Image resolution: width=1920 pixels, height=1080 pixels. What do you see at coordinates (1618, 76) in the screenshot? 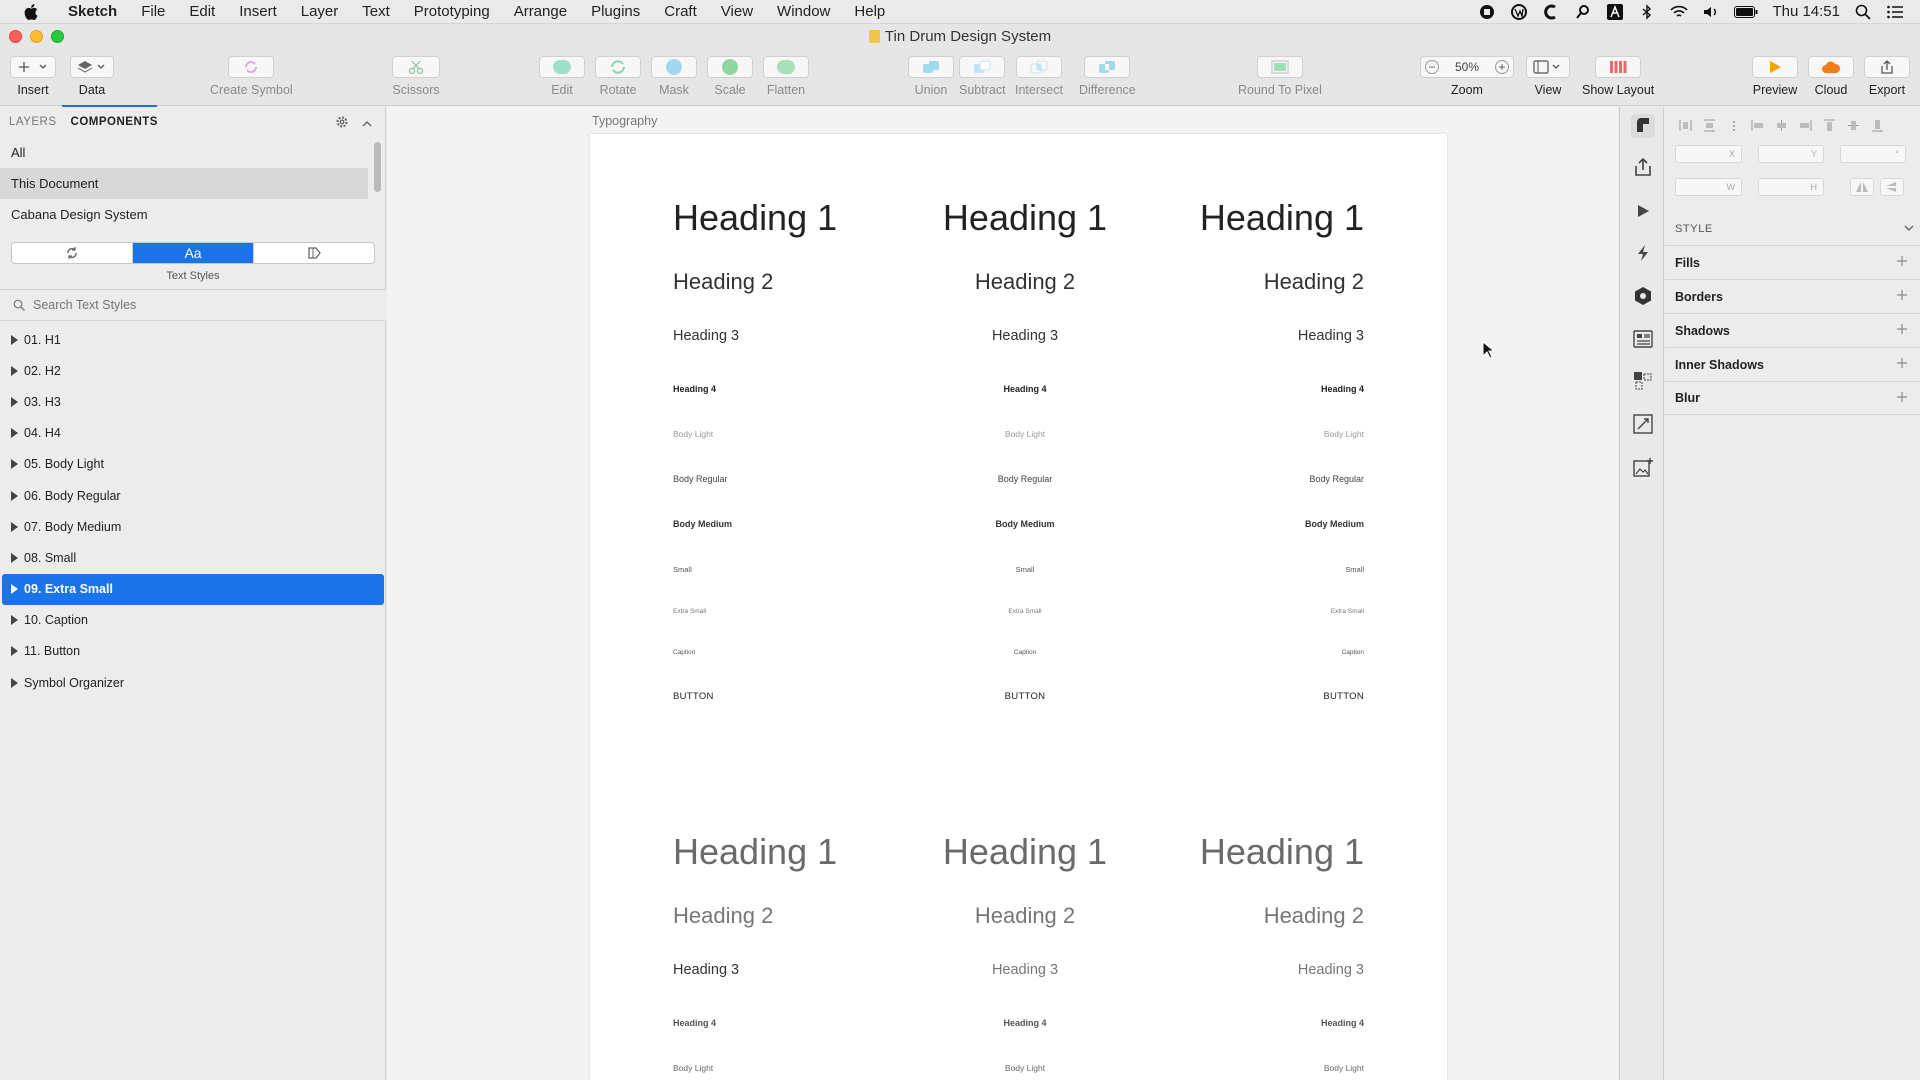
I see `show-layout-tool: Show Layout` at bounding box center [1618, 76].